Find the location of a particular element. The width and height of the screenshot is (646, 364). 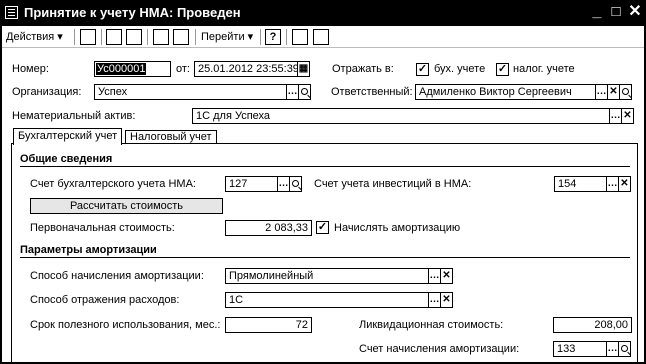

date-label: от: is located at coordinates (183, 69).